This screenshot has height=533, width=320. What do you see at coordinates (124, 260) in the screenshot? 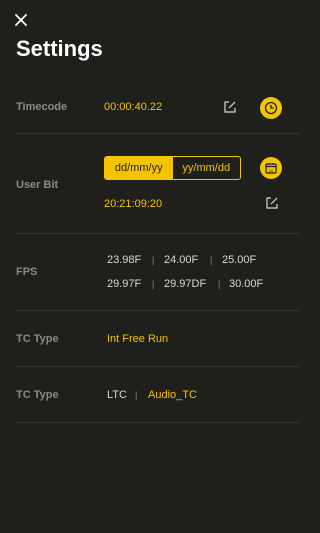
I see `fps-option-23-98: 23.98F` at bounding box center [124, 260].